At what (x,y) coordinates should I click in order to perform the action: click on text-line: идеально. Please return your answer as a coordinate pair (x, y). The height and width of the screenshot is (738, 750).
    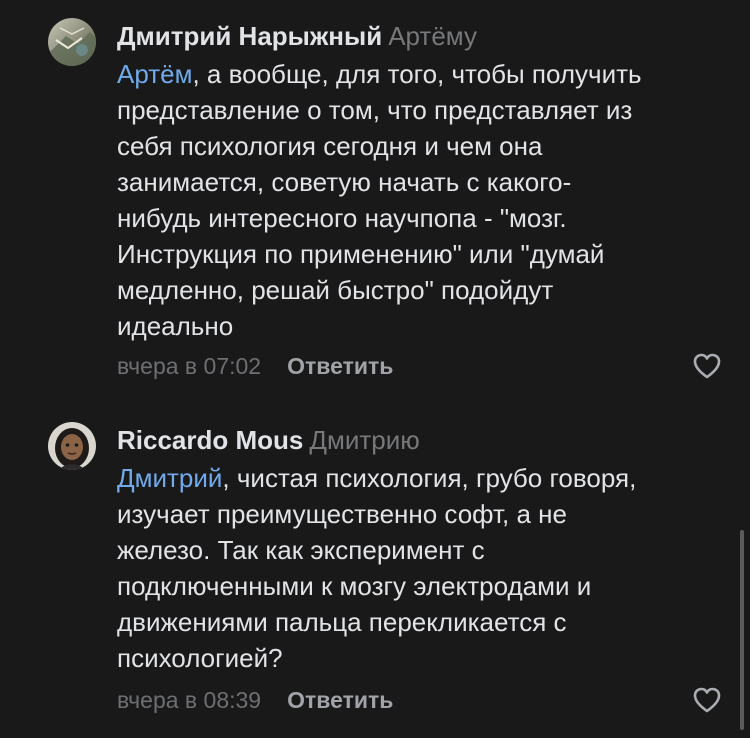
    Looking at the image, I should click on (175, 326).